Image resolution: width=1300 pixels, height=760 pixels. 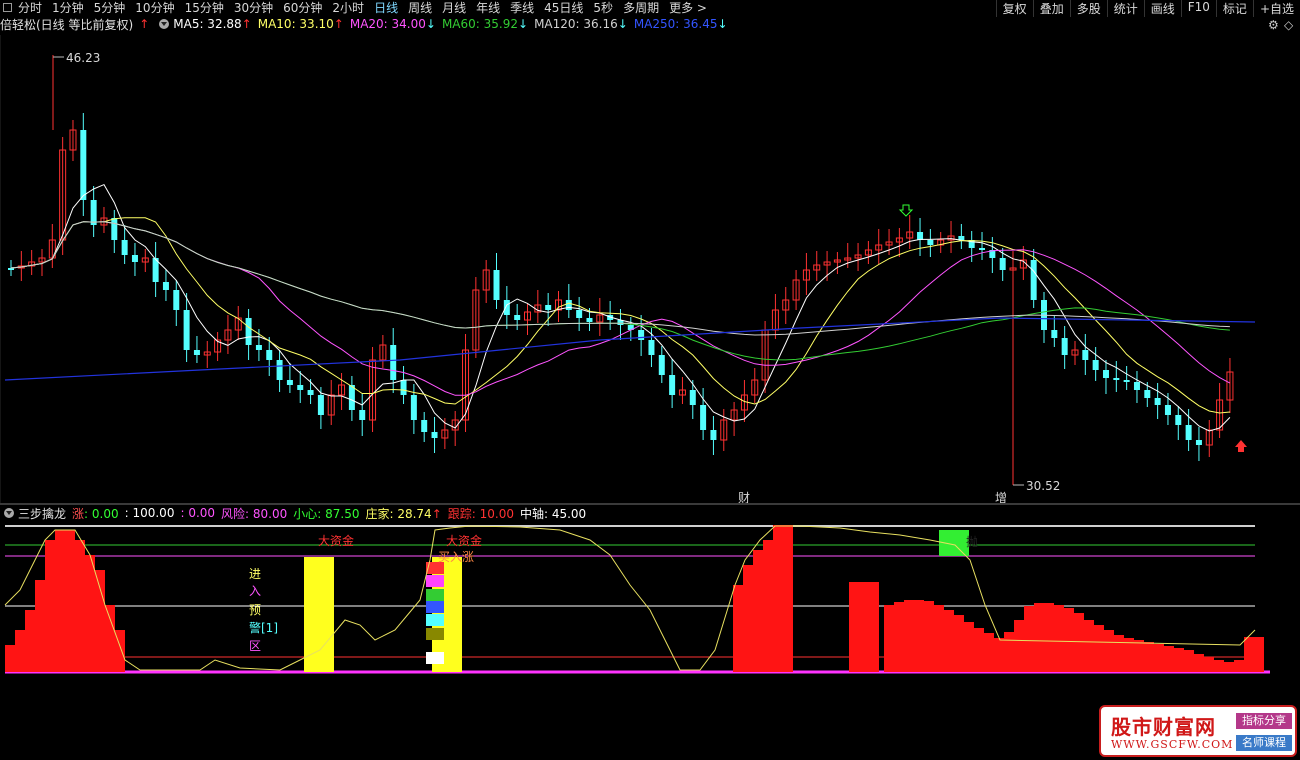 What do you see at coordinates (9, 513) in the screenshot?
I see `indicator-dropdown-icon` at bounding box center [9, 513].